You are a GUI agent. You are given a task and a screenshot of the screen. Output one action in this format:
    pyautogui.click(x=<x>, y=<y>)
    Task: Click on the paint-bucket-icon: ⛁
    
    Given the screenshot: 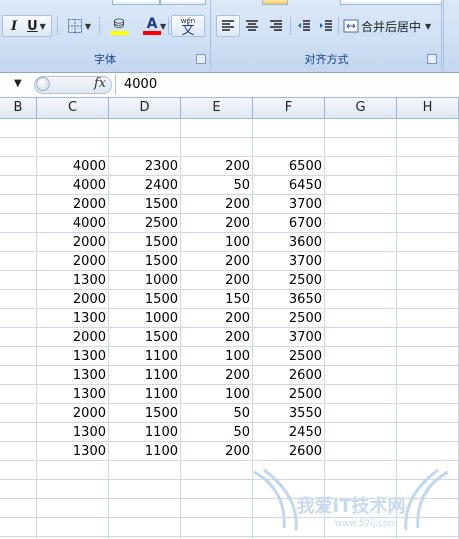 What is the action you would take?
    pyautogui.click(x=119, y=24)
    